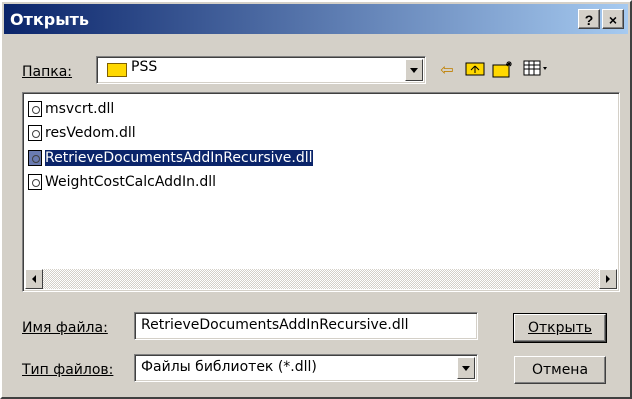  I want to click on scroll-left-button, so click(34, 279).